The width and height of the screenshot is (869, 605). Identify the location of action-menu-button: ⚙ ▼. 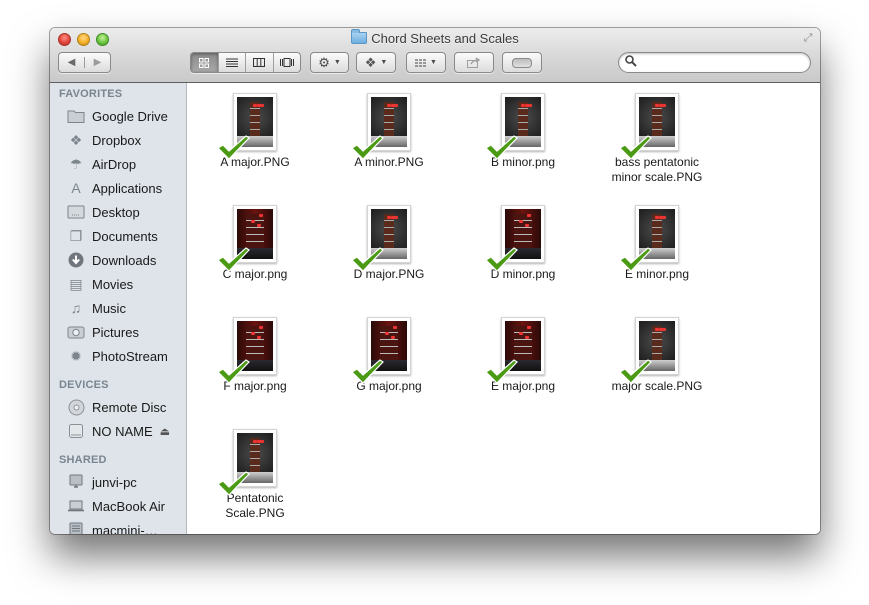
(329, 62).